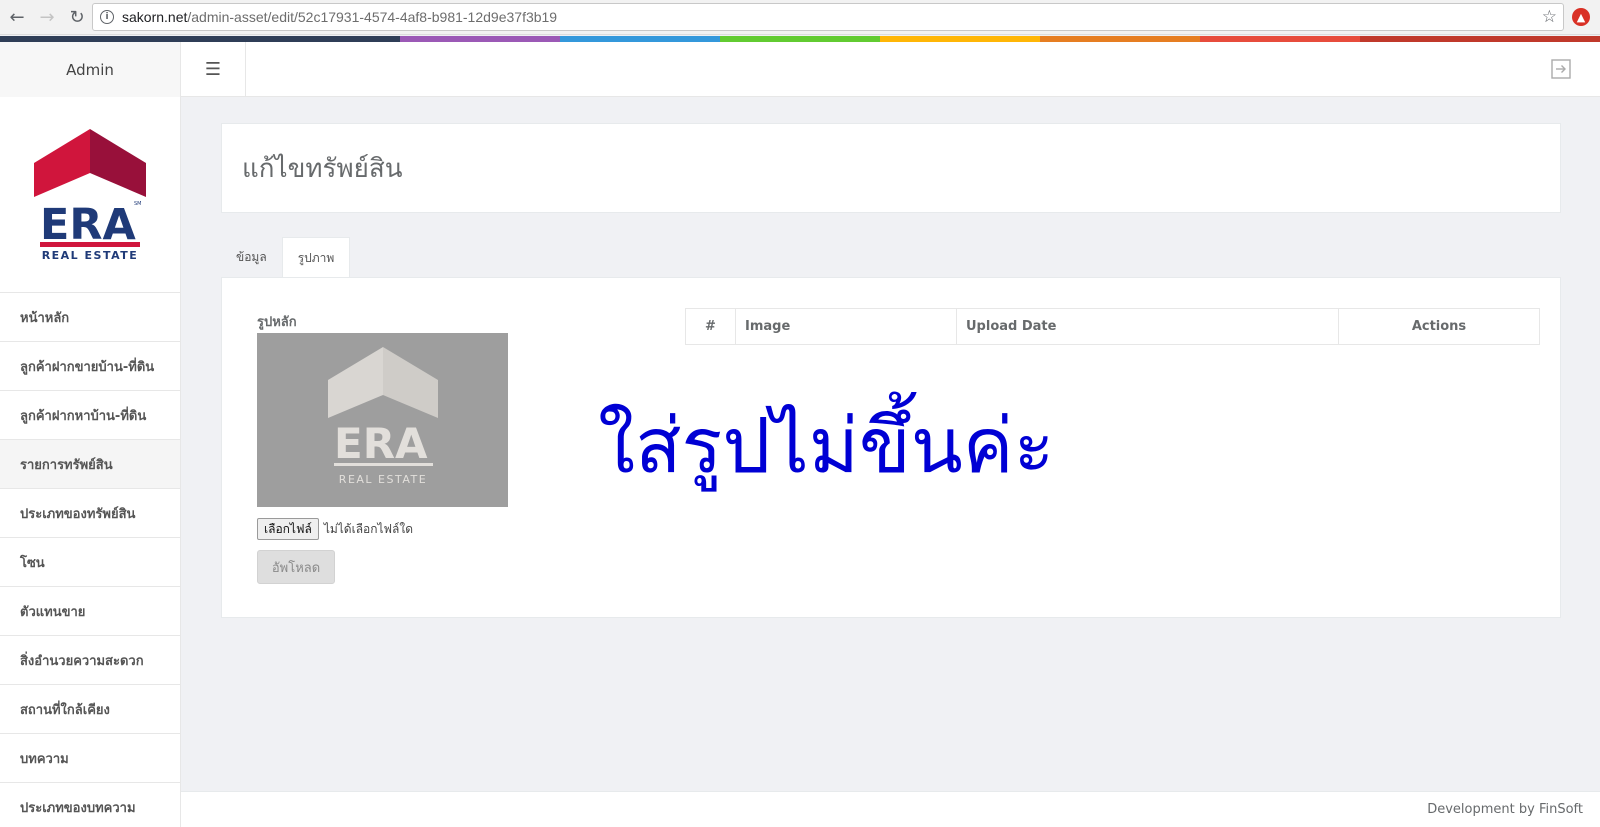  Describe the element at coordinates (90, 255) in the screenshot. I see `logo-tagline: REAL ESTATE` at that location.